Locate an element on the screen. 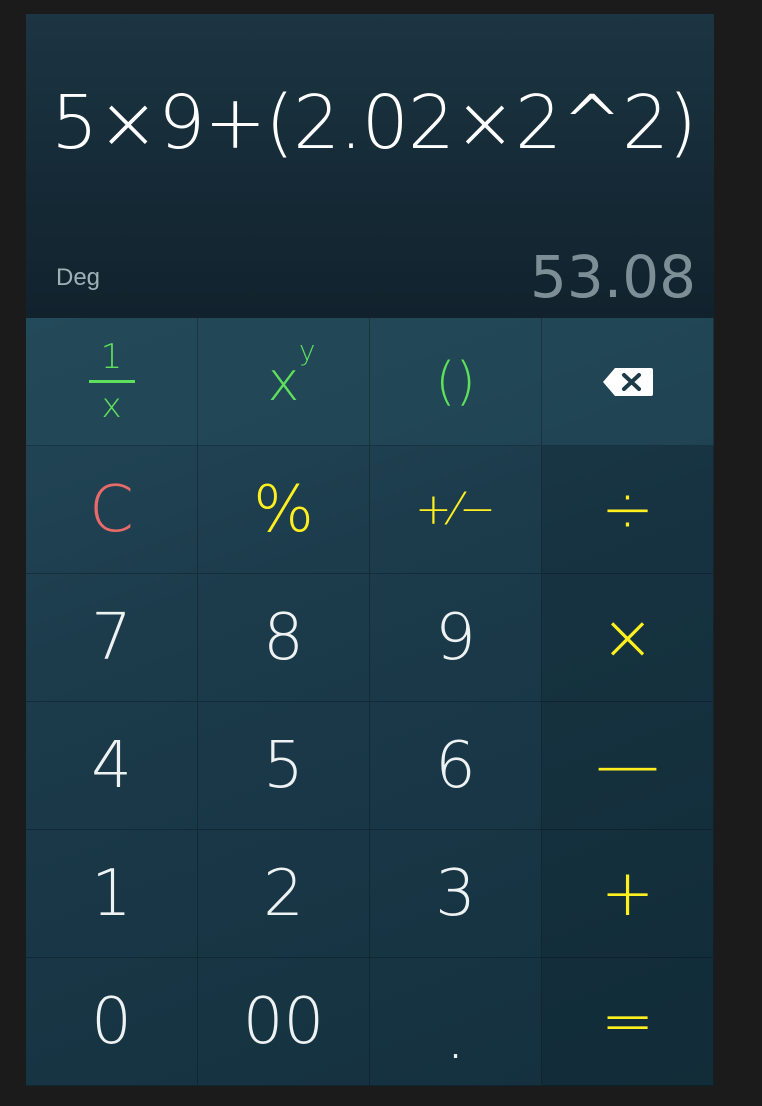  power-exponent: y is located at coordinates (307, 350).